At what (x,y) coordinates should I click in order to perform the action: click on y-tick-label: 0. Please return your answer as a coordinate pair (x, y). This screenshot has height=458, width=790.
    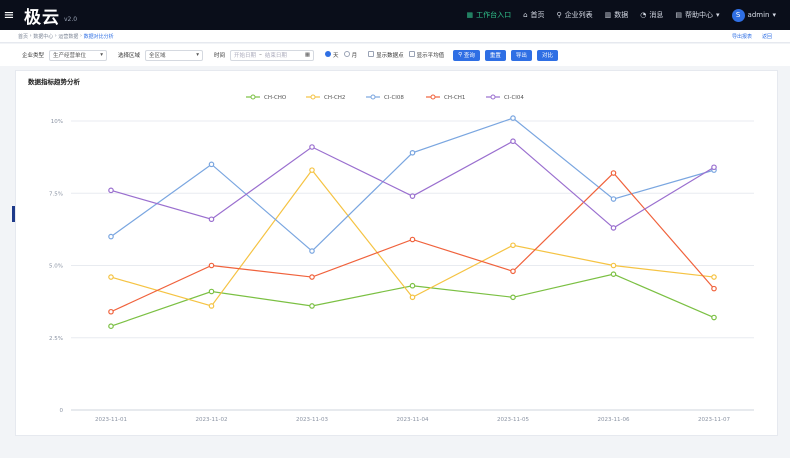
    Looking at the image, I should click on (62, 411).